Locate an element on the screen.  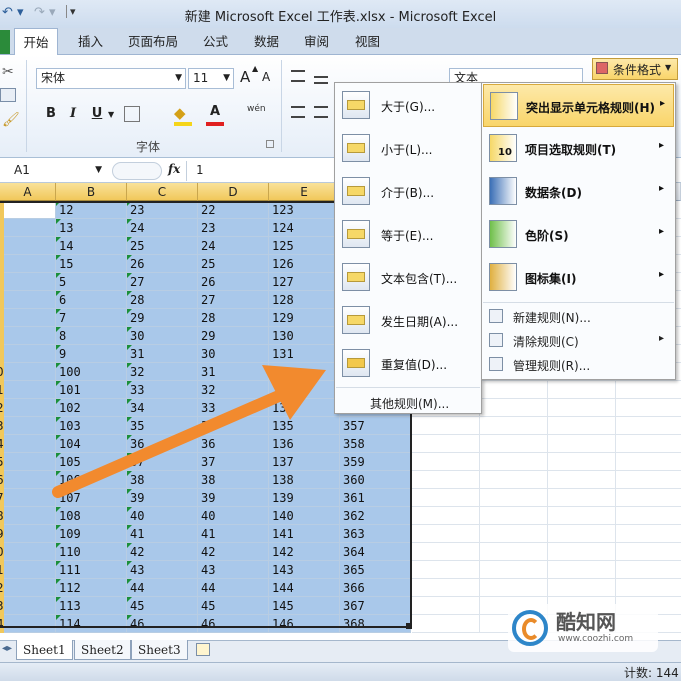
watermark-brand: 酷知网 is located at coordinates (586, 622).